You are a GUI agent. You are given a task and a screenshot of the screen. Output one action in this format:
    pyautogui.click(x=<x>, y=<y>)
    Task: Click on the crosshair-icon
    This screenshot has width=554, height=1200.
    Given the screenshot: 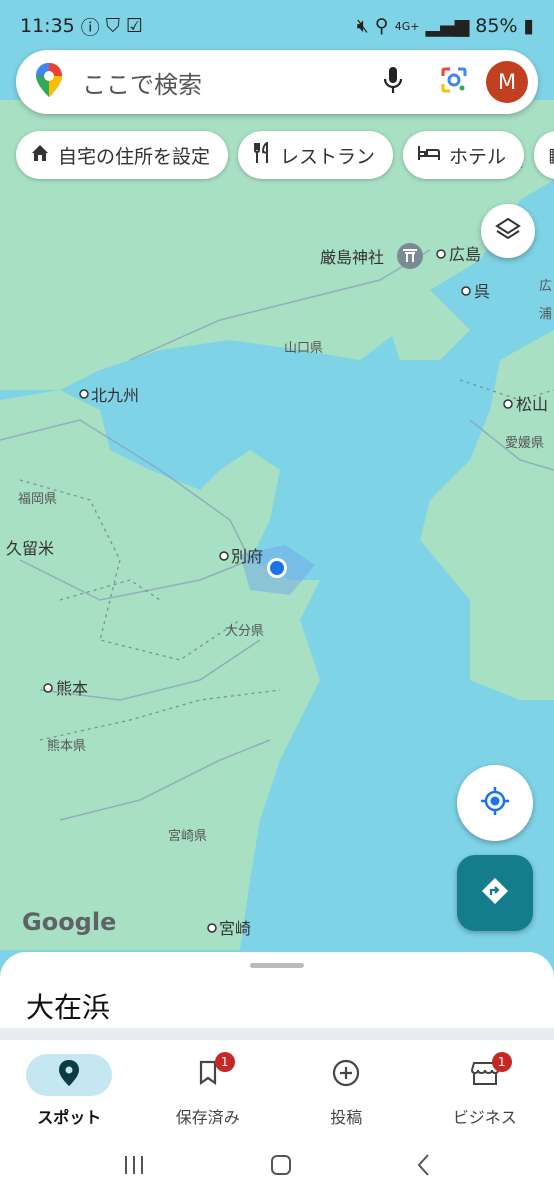 What is the action you would take?
    pyautogui.click(x=495, y=803)
    